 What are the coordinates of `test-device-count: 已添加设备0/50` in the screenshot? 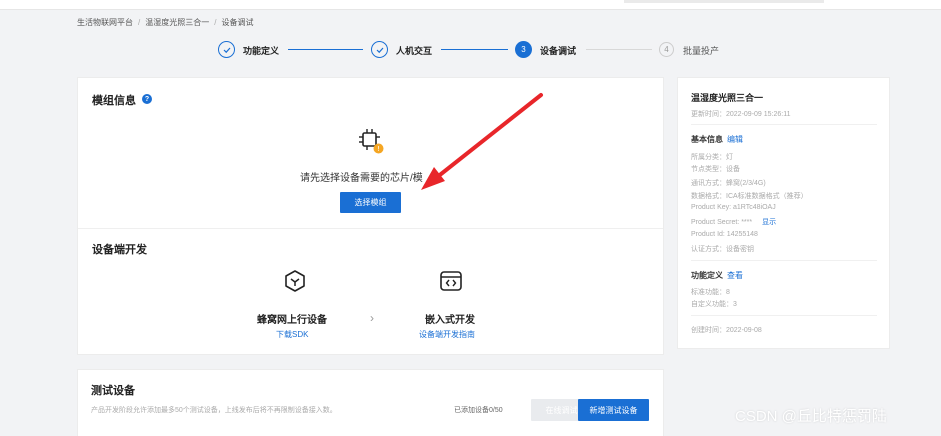 It's located at (478, 410).